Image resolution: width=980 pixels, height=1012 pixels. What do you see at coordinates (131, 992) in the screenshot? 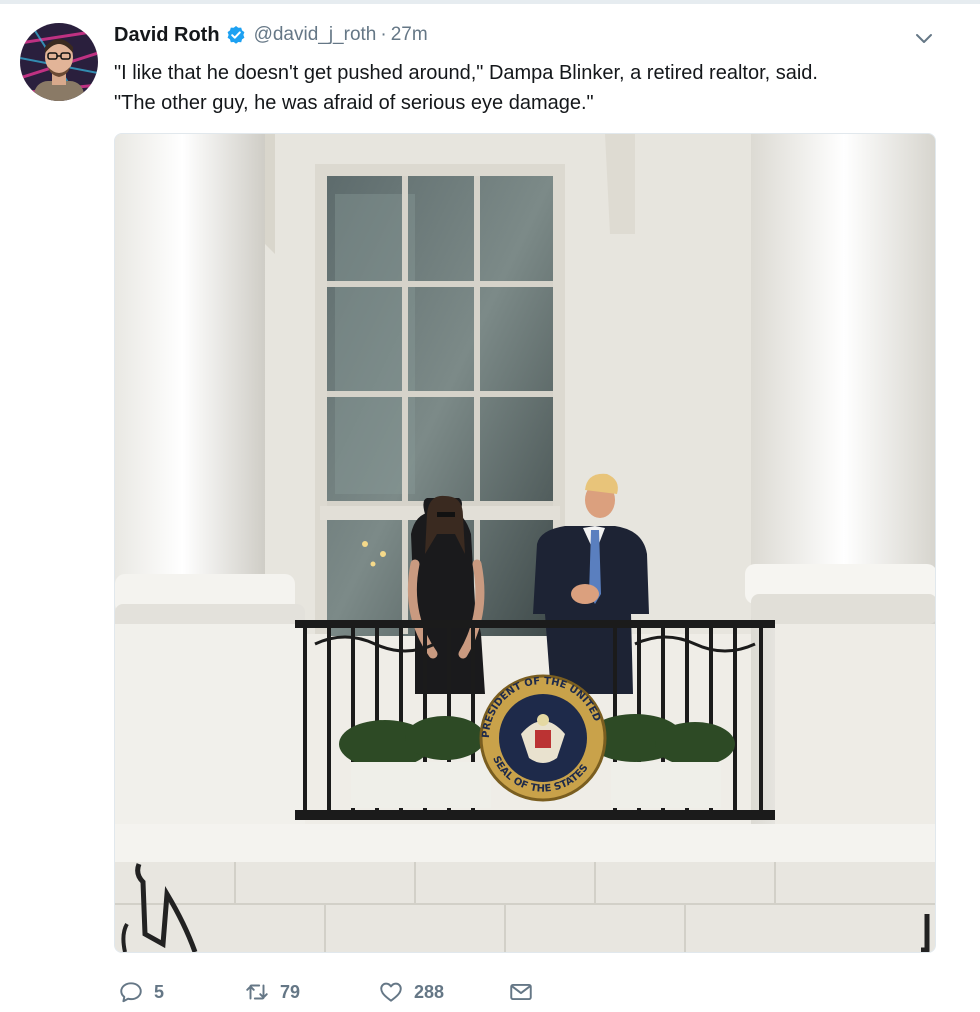
I see `reply-icon` at bounding box center [131, 992].